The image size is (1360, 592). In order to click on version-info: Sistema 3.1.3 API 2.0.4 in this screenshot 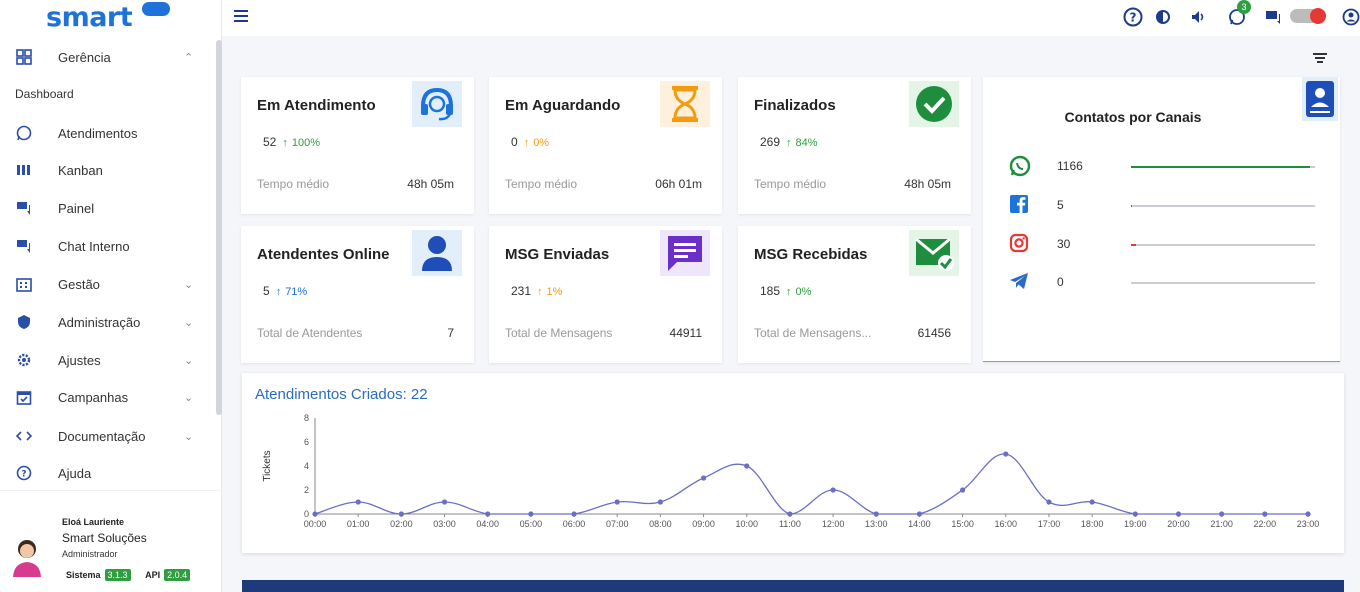, I will do `click(128, 575)`.